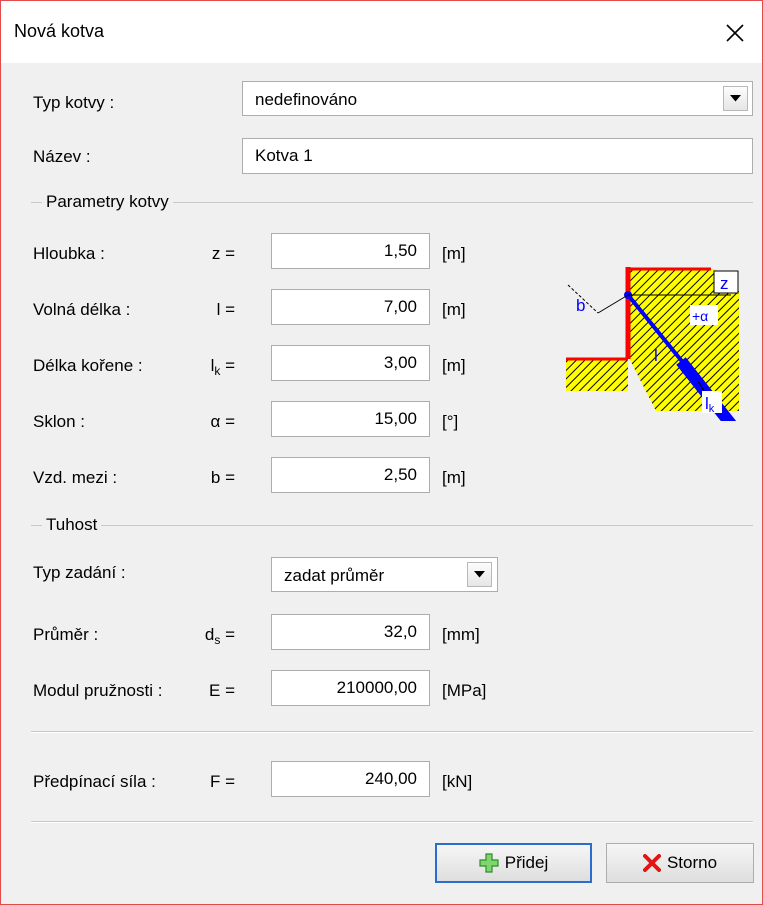 This screenshot has width=763, height=905. I want to click on prestress-label: Předpínací síla :, so click(94, 781).